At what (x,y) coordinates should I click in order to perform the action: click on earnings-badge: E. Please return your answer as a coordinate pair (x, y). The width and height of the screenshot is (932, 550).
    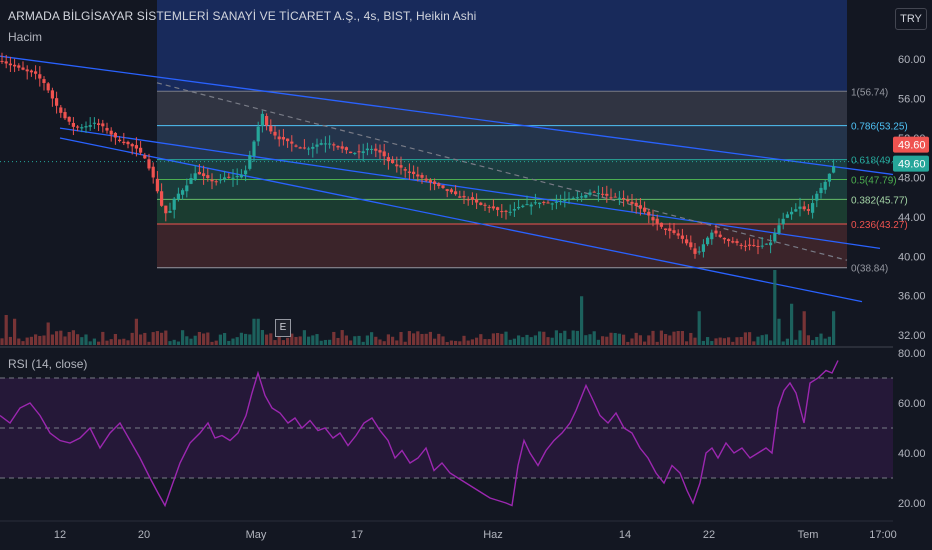
    Looking at the image, I should click on (283, 328).